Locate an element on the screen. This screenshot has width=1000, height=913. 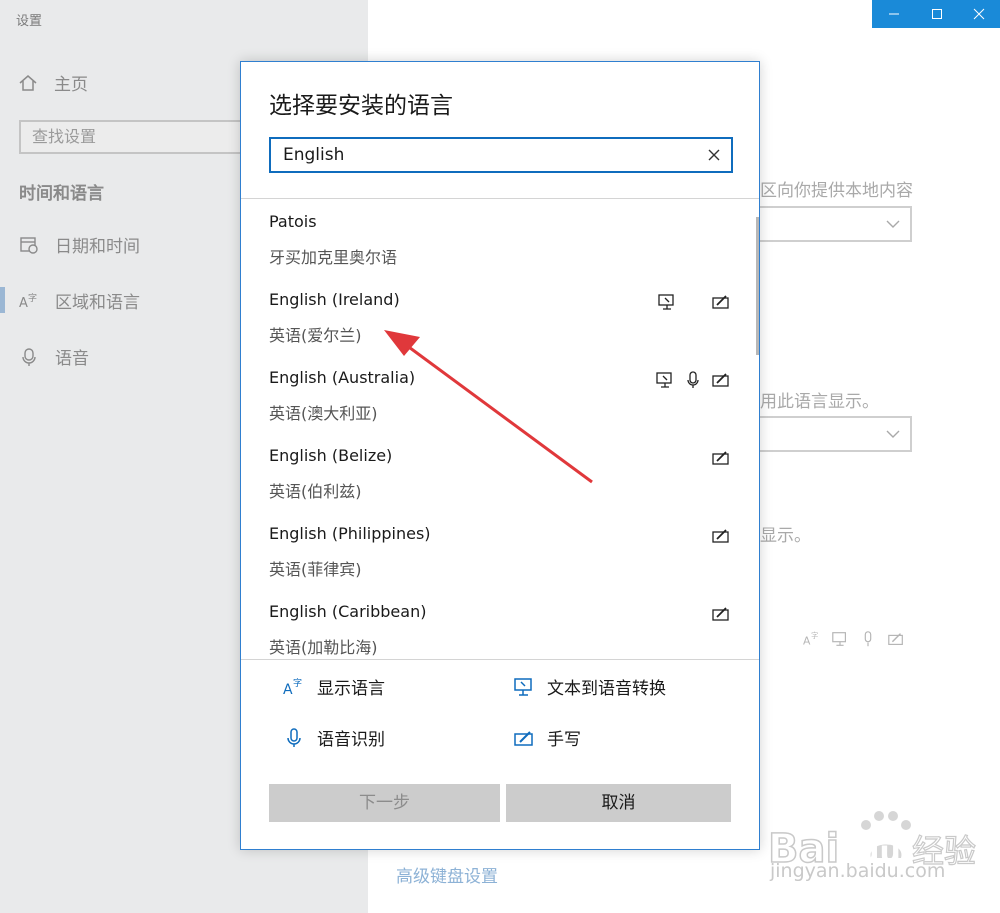
language-item-patois: Patois 牙买加克里奥尔语 is located at coordinates (500, 239).